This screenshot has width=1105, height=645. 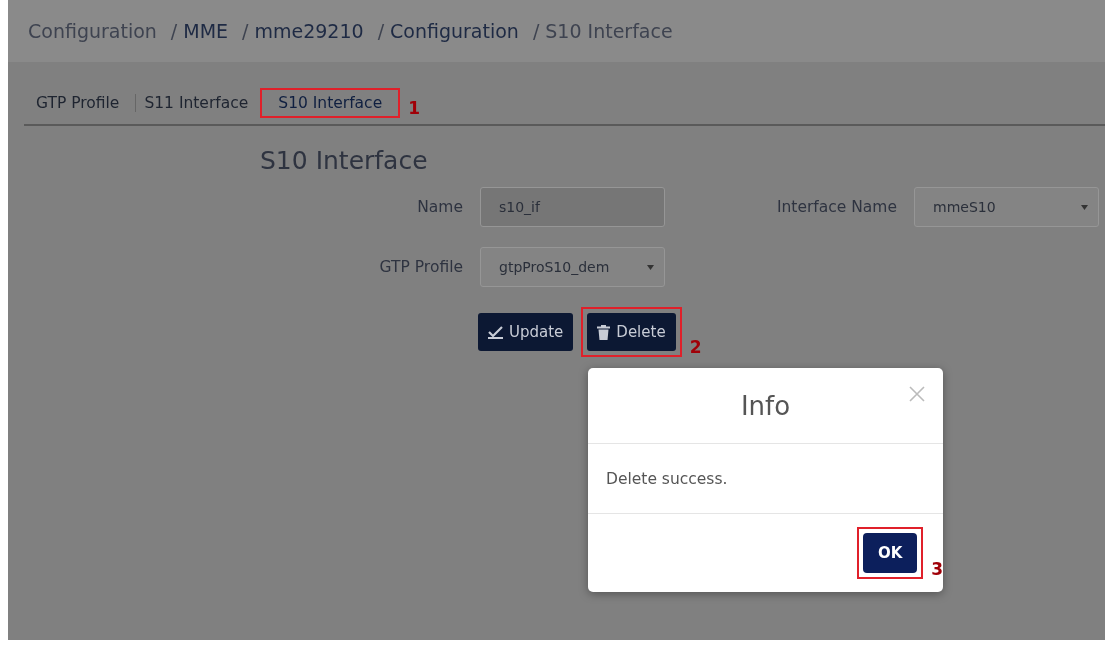 What do you see at coordinates (439, 207) in the screenshot?
I see `field-label: Name` at bounding box center [439, 207].